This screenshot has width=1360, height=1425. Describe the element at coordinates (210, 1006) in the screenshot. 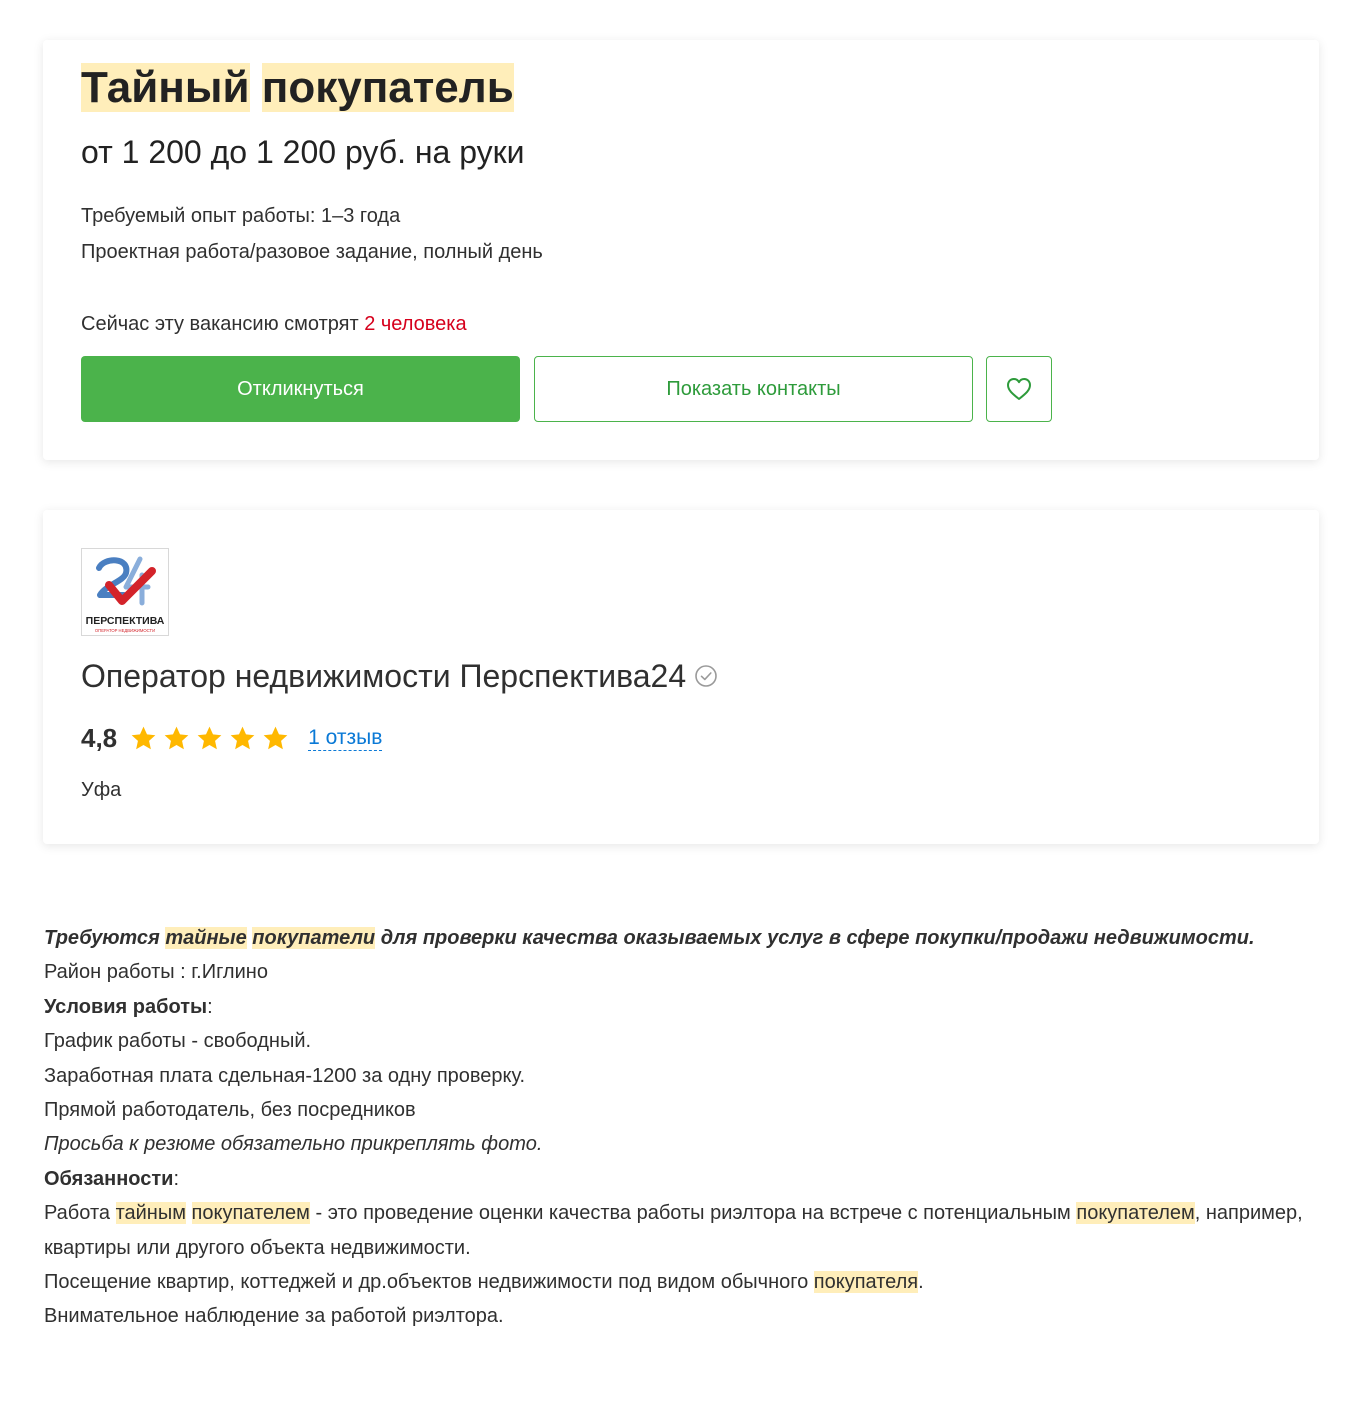

I see `conditions-colon: :` at that location.